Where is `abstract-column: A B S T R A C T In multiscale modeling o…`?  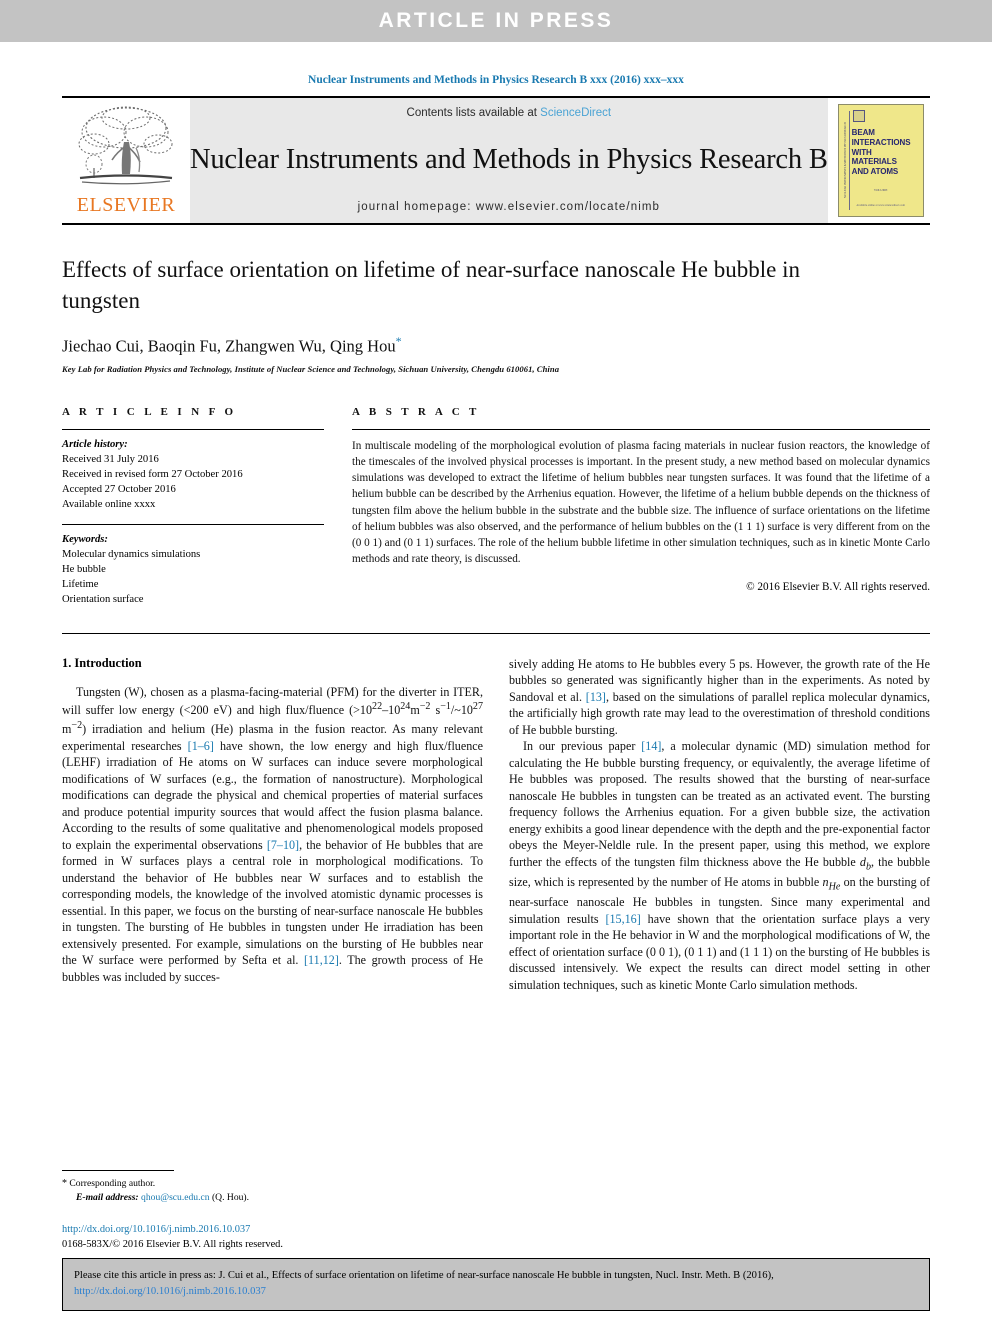 abstract-column: A B S T R A C T In multiscale modeling o… is located at coordinates (641, 506).